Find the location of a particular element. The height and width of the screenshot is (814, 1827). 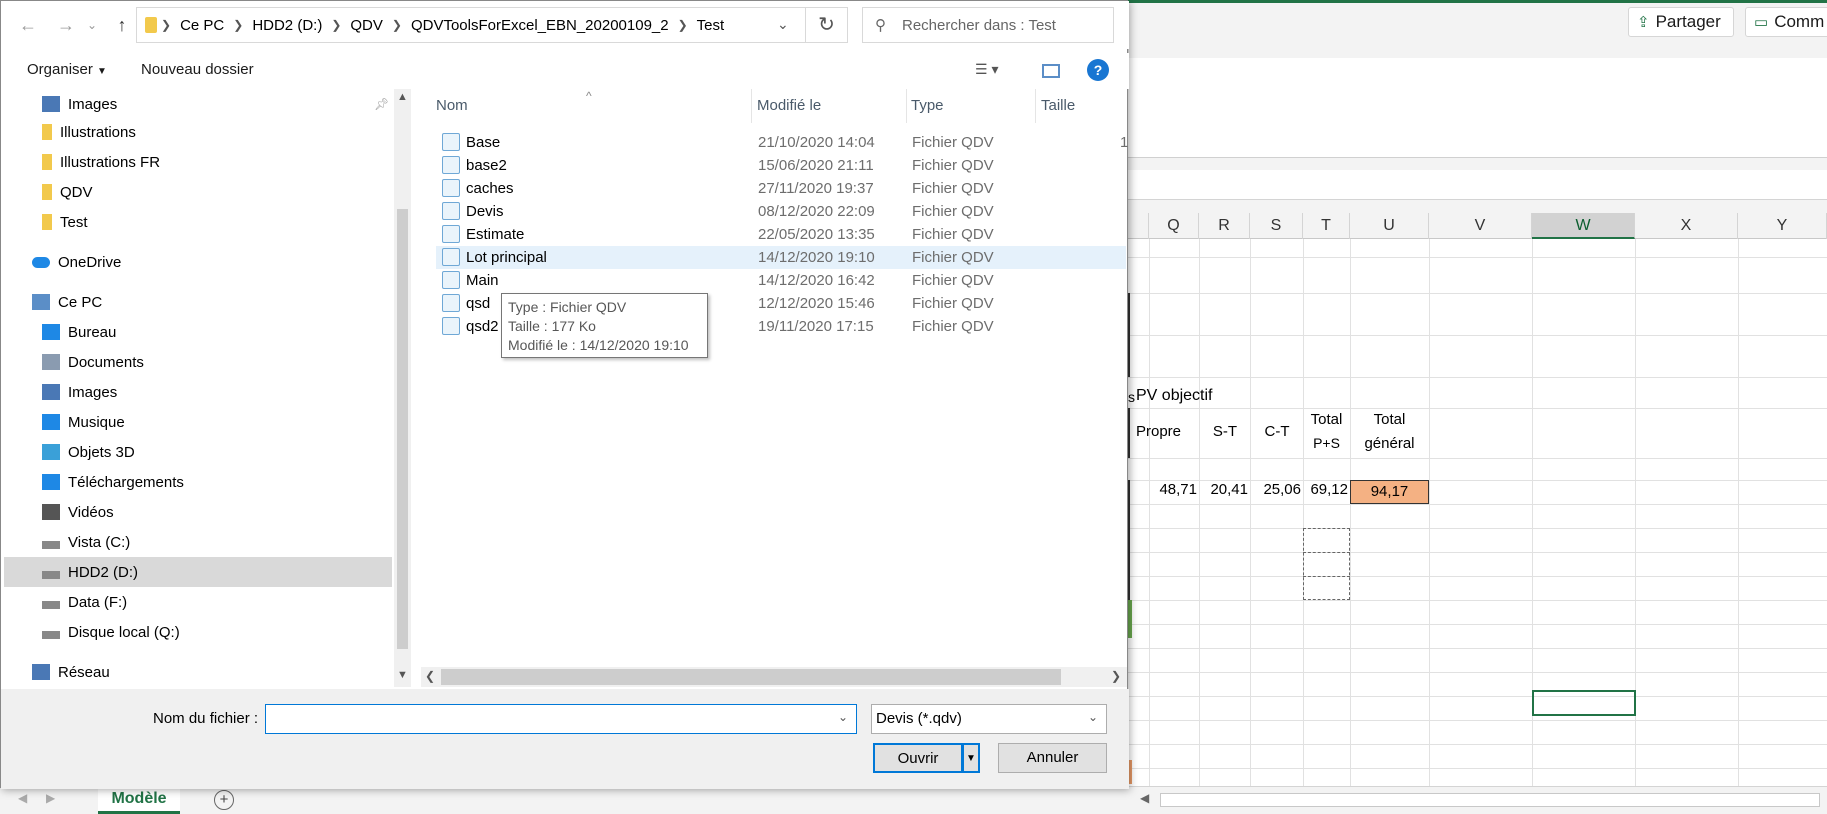

column-header: Q is located at coordinates (1174, 226).